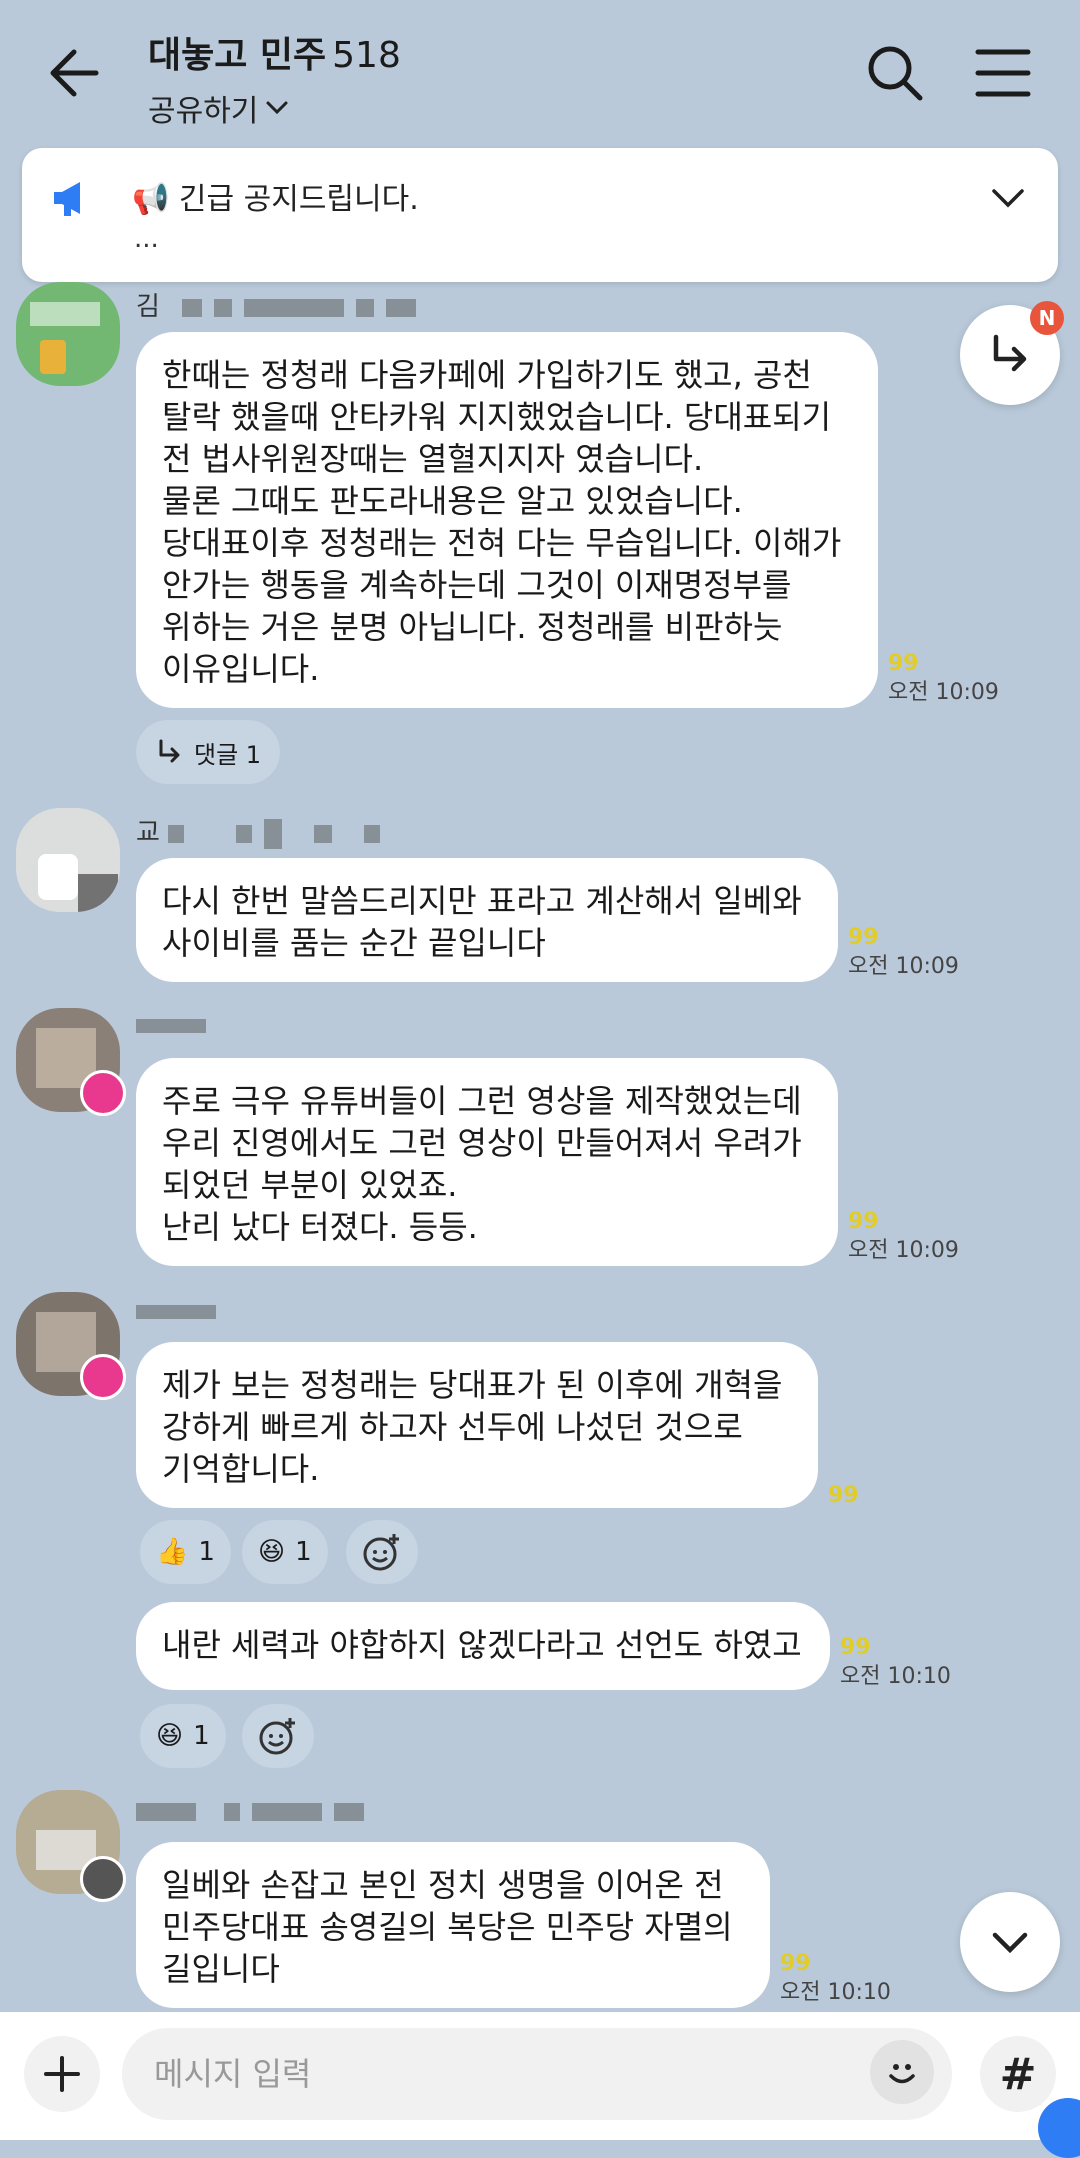 This screenshot has height=2158, width=1080. What do you see at coordinates (172, 1552) in the screenshot?
I see `thumbs-up-icon: 👍` at bounding box center [172, 1552].